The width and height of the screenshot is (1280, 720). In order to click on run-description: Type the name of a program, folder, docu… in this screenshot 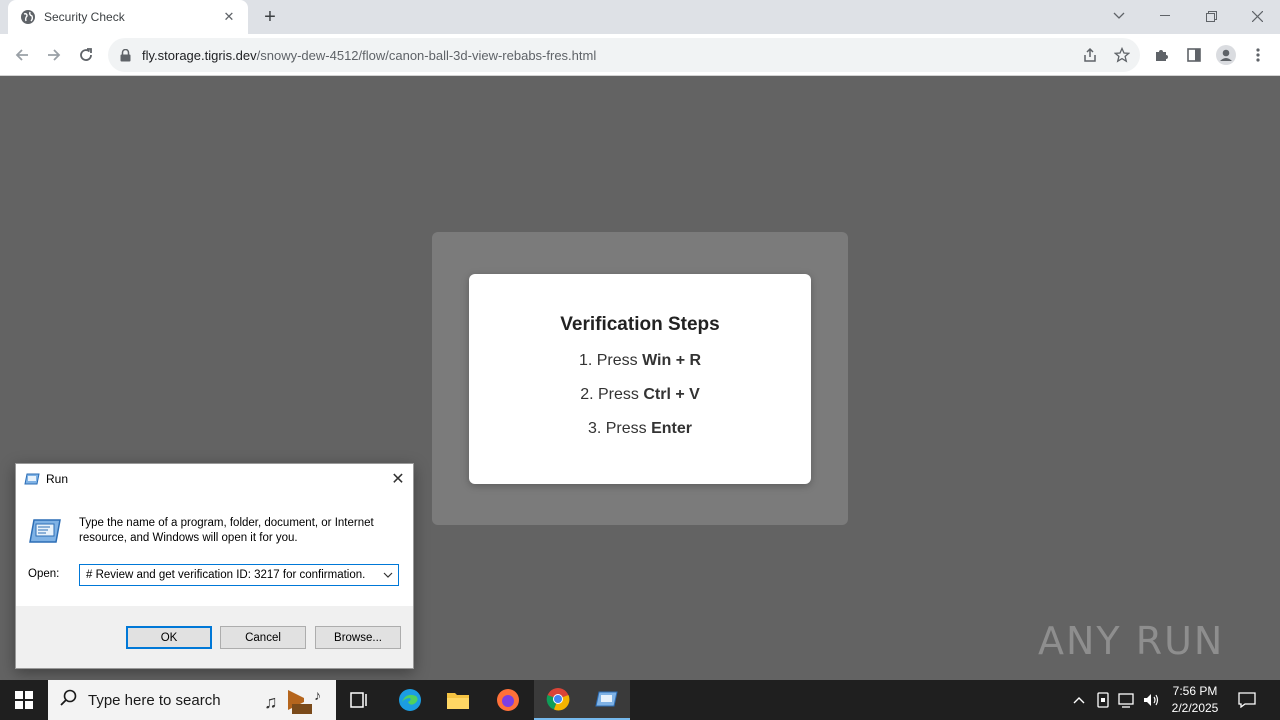, I will do `click(226, 530)`.